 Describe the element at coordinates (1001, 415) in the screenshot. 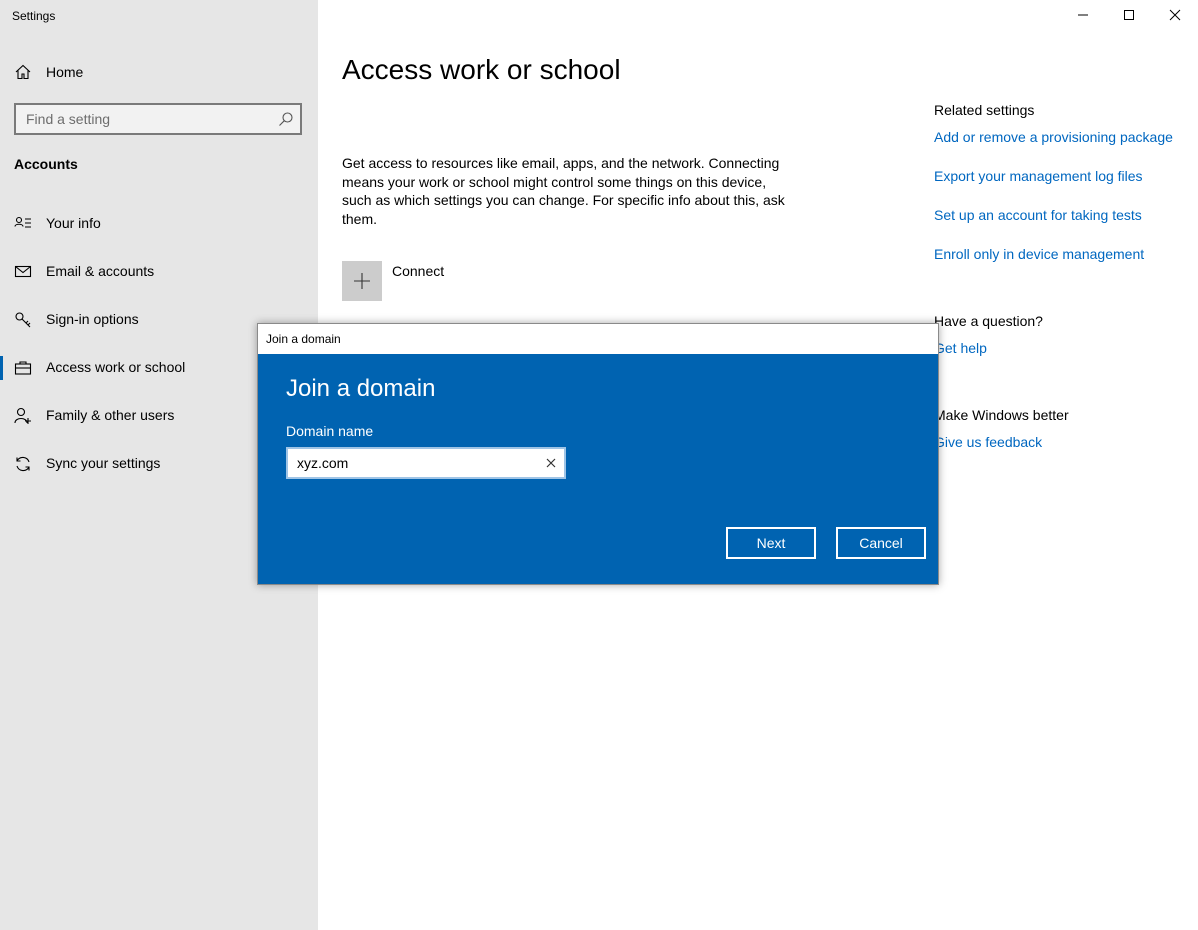

I see `make-windows-better-header: Make Windows better` at that location.